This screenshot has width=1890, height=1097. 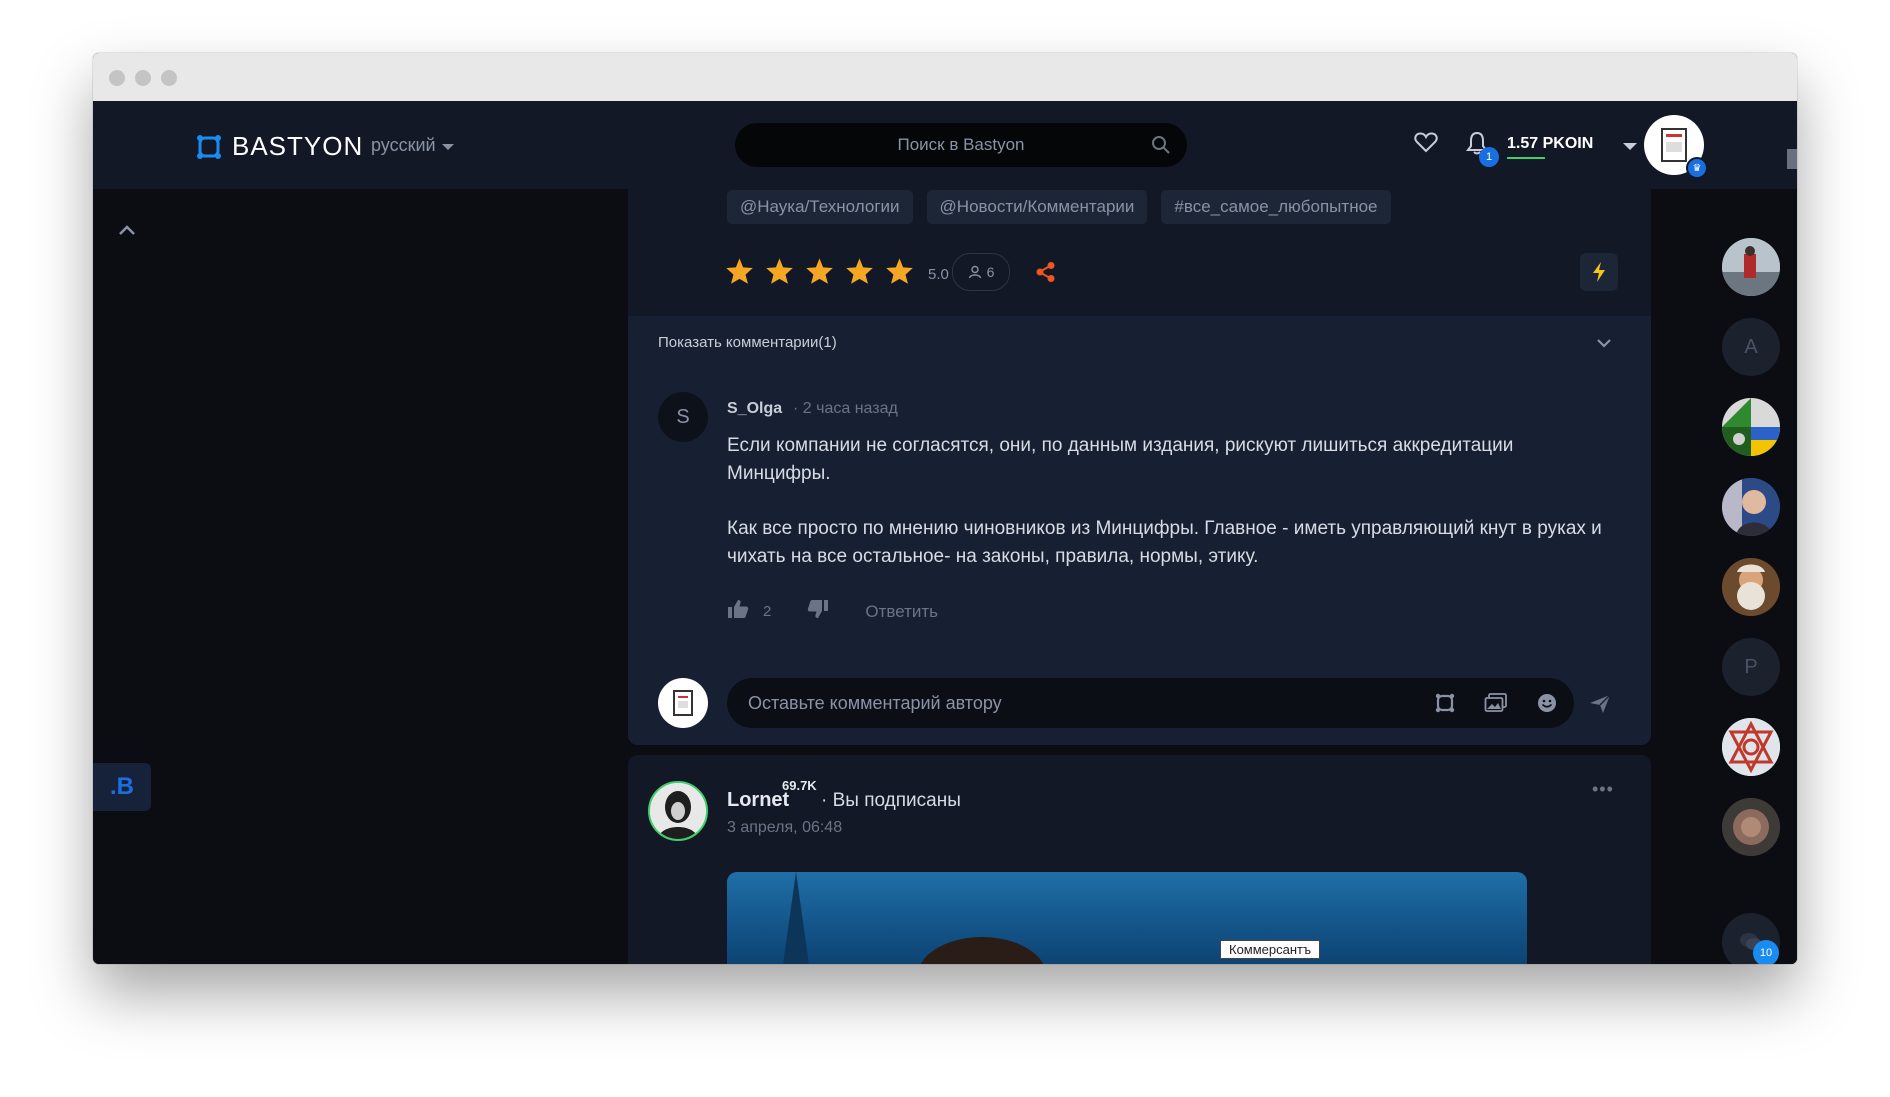 I want to click on rail-avatar-letter: A, so click(x=1751, y=346).